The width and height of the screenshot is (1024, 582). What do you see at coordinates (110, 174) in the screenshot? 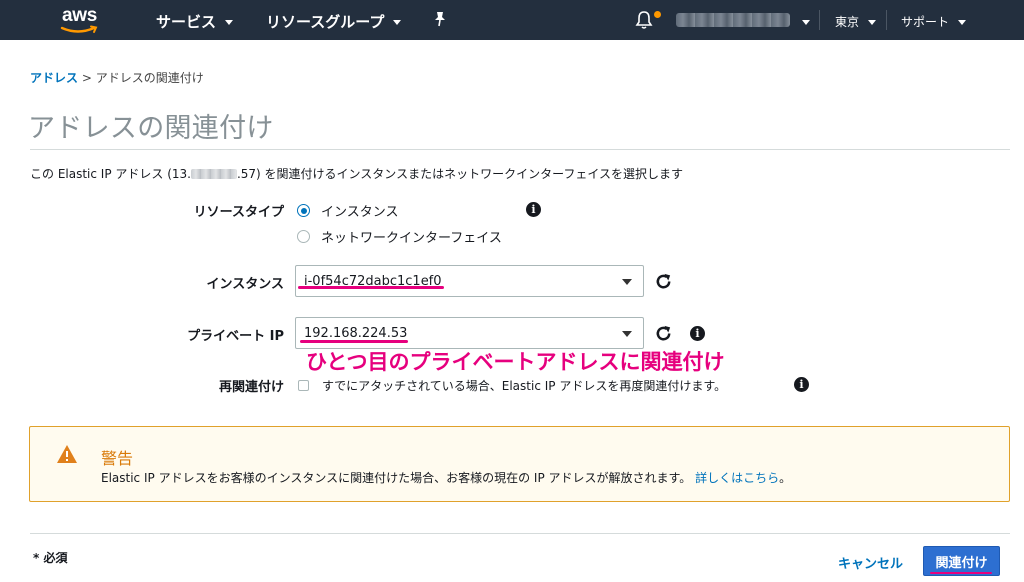
I see `description-prefix: この Elastic IP アドレス (13.` at bounding box center [110, 174].